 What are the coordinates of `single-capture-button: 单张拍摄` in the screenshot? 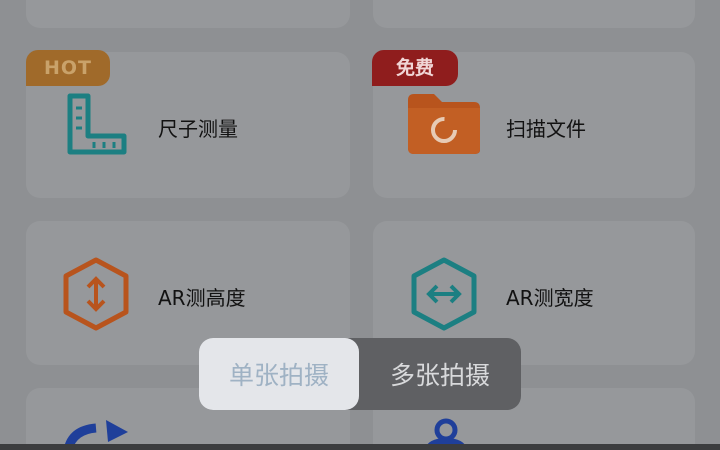 It's located at (279, 374).